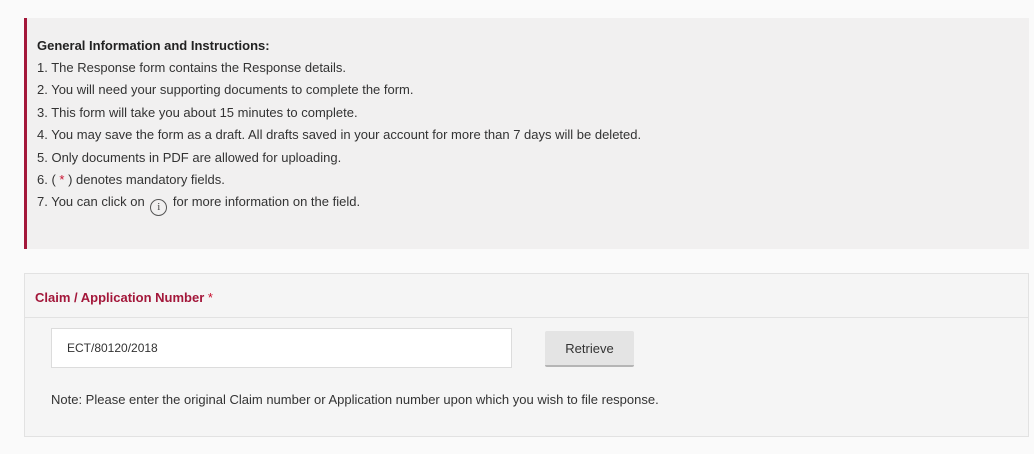 This screenshot has width=1034, height=454. Describe the element at coordinates (159, 208) in the screenshot. I see `info-icon: i` at that location.